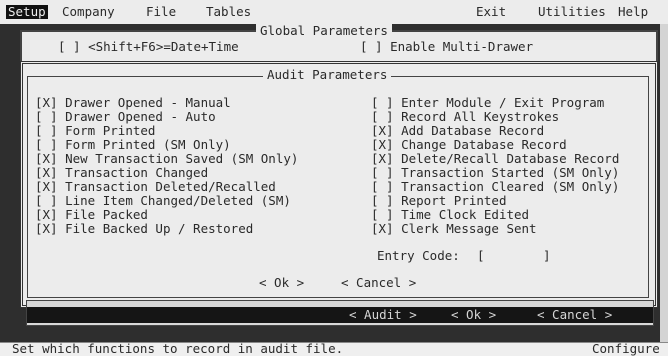 The height and width of the screenshot is (356, 668). Describe the element at coordinates (626, 348) in the screenshot. I see `status-mode: Configure` at that location.